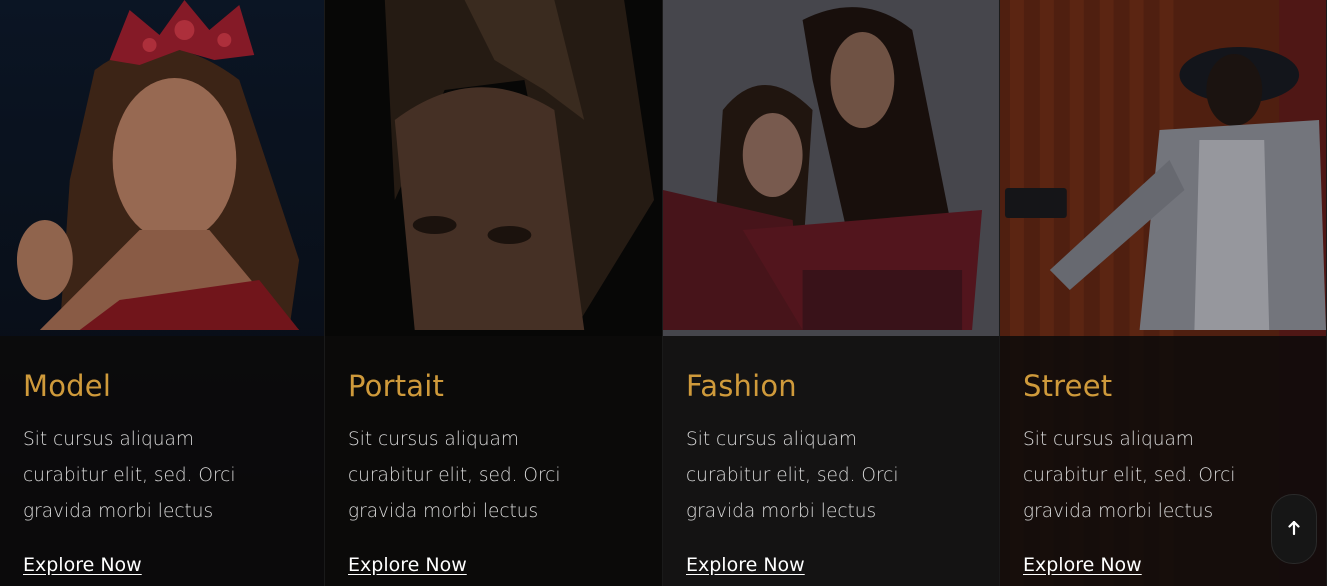 The height and width of the screenshot is (586, 1327). What do you see at coordinates (741, 386) in the screenshot?
I see `card-title: Fashion` at bounding box center [741, 386].